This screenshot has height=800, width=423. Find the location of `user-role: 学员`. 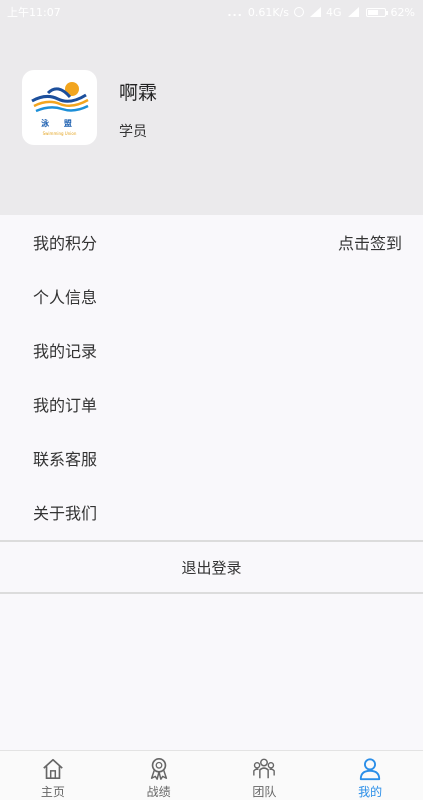

user-role: 学员 is located at coordinates (133, 132).